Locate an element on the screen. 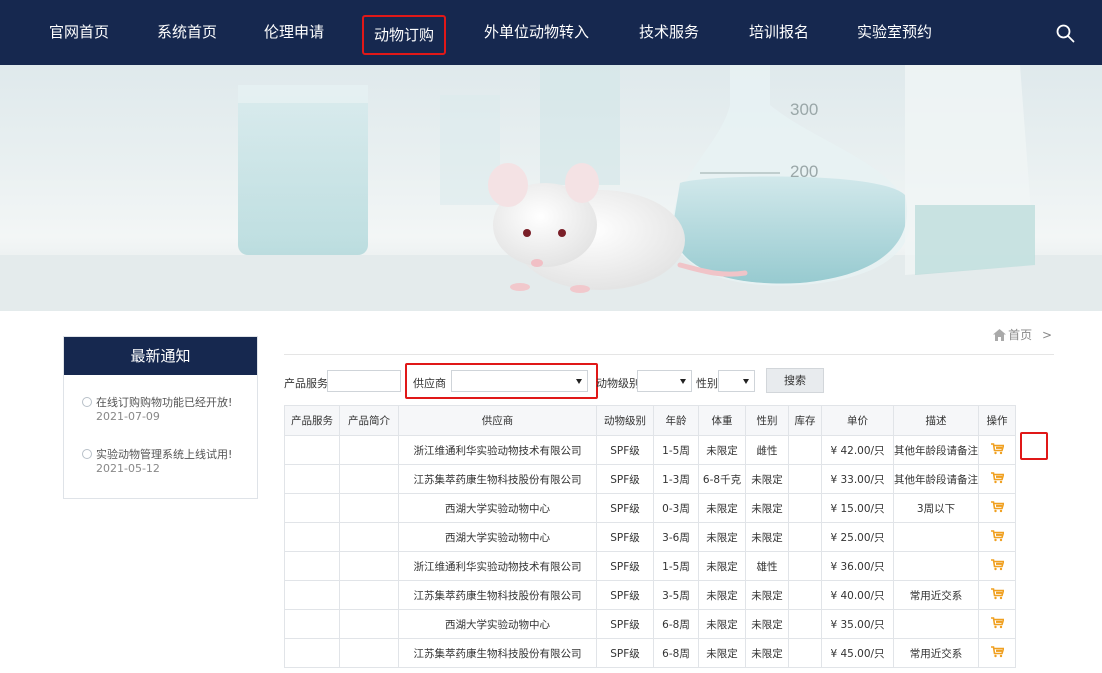  nav-official-home: 官网首页 is located at coordinates (79, 32).